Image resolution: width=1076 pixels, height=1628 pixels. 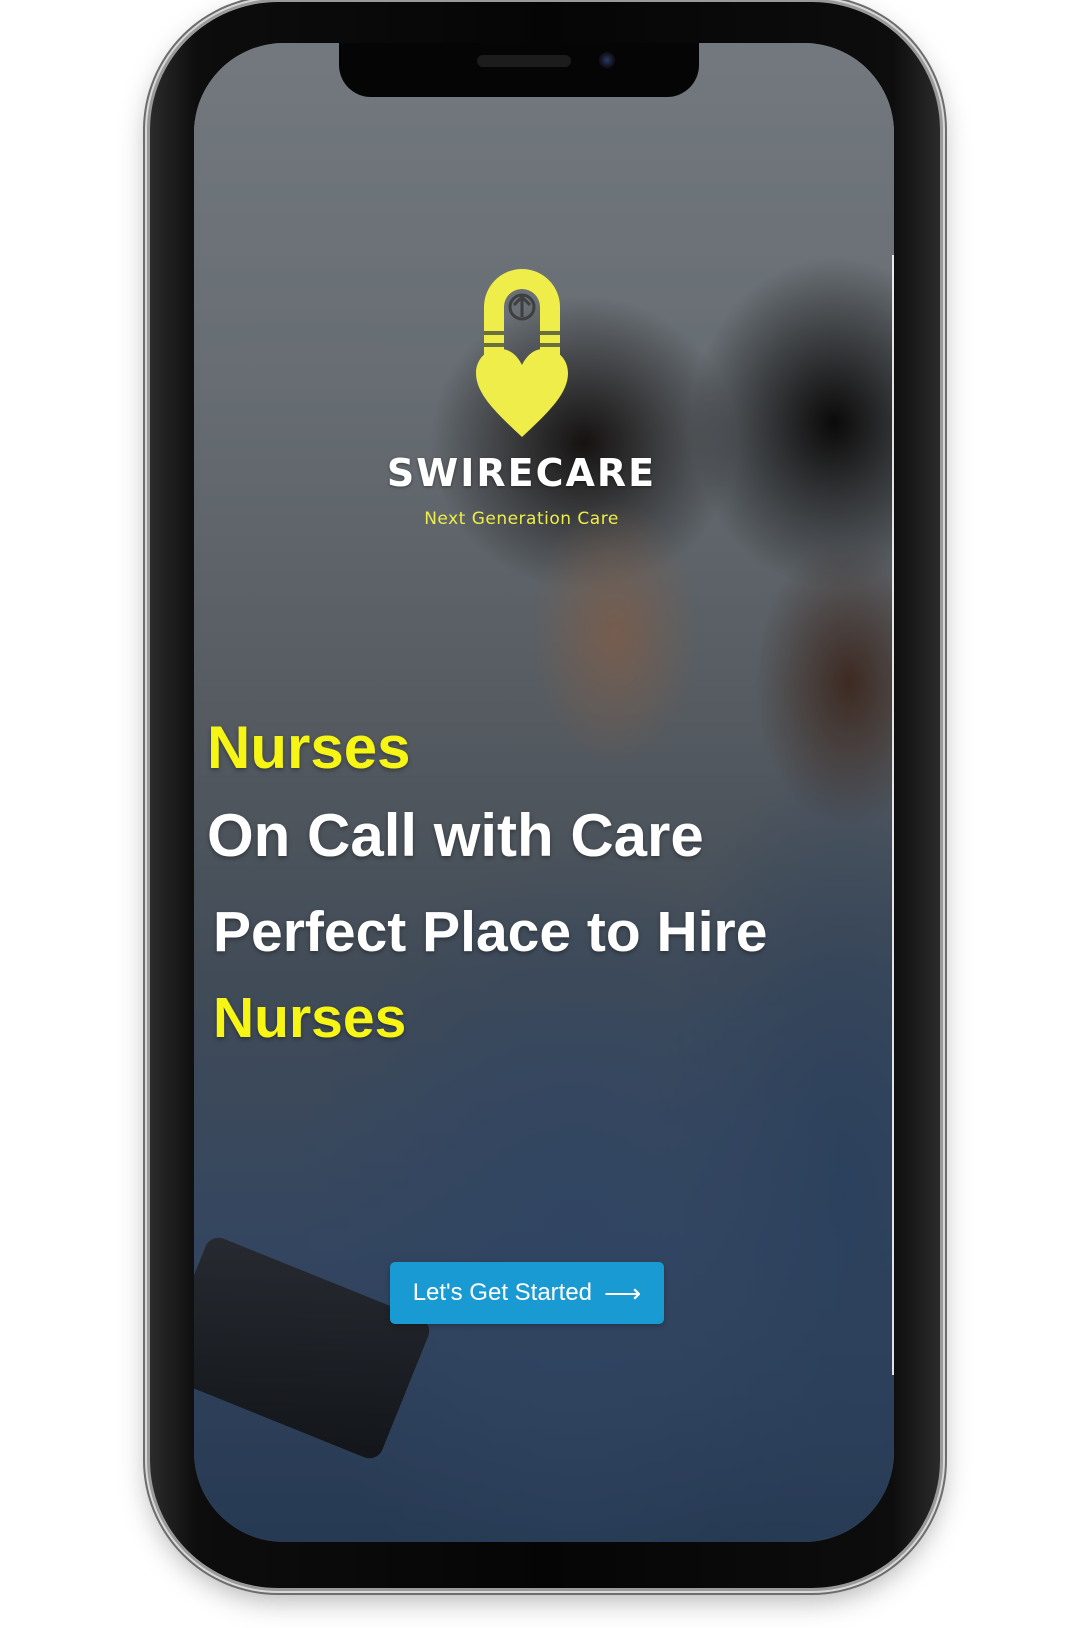 I want to click on headline-line-1: Nurses, so click(x=309, y=747).